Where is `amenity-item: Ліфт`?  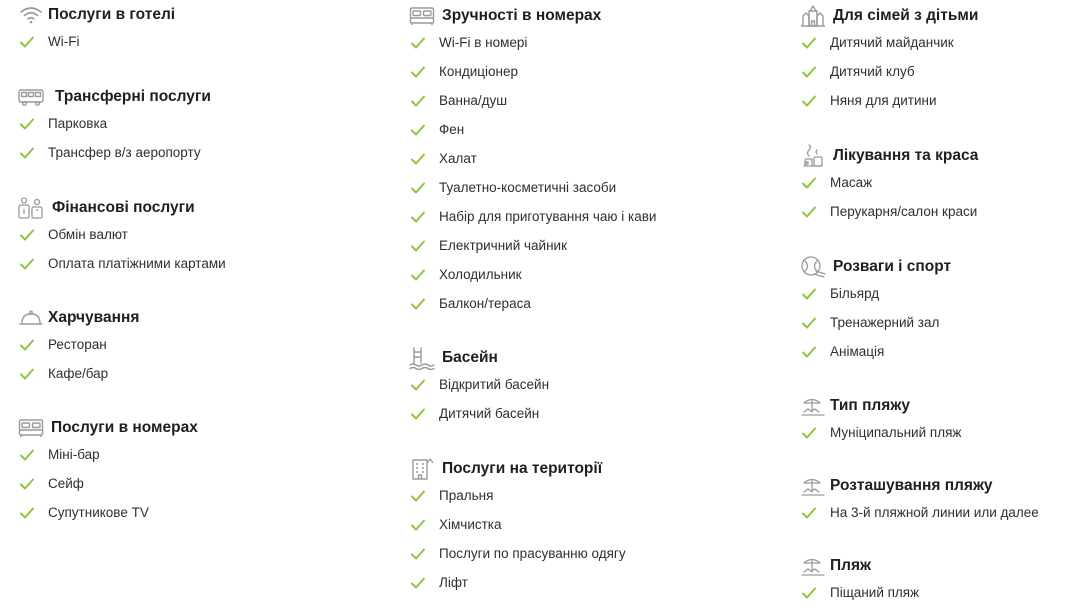
amenity-item: Ліфт is located at coordinates (518, 582).